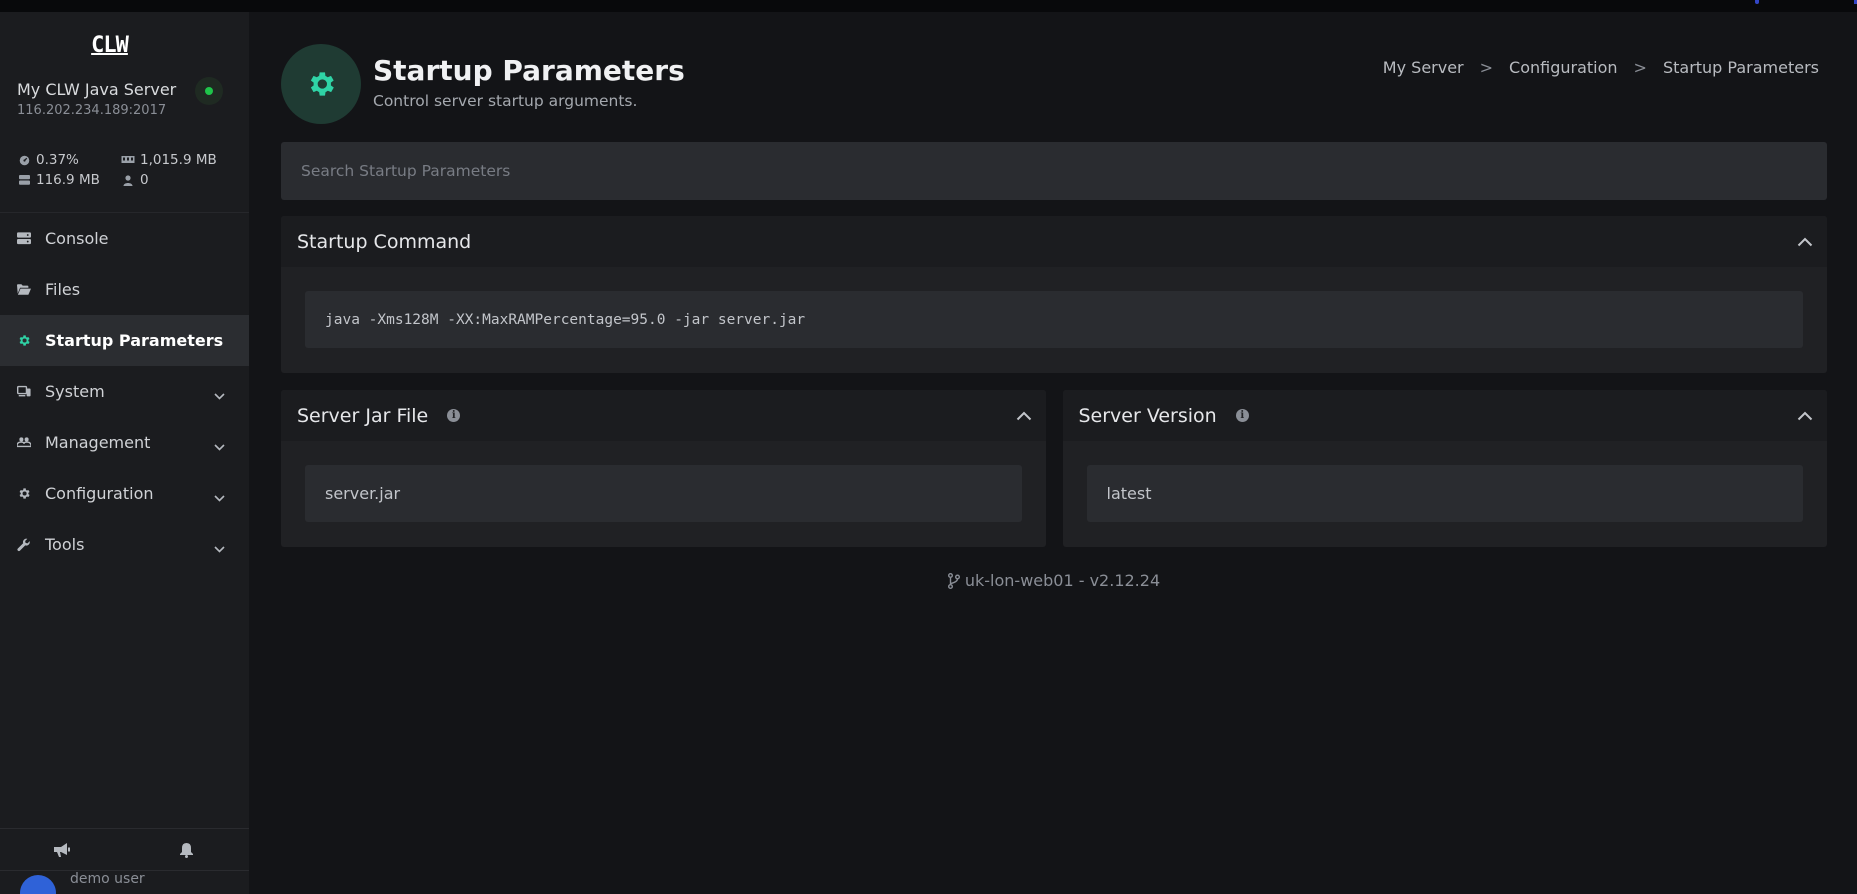  Describe the element at coordinates (529, 70) in the screenshot. I see `page-title: Startup Parameters` at that location.